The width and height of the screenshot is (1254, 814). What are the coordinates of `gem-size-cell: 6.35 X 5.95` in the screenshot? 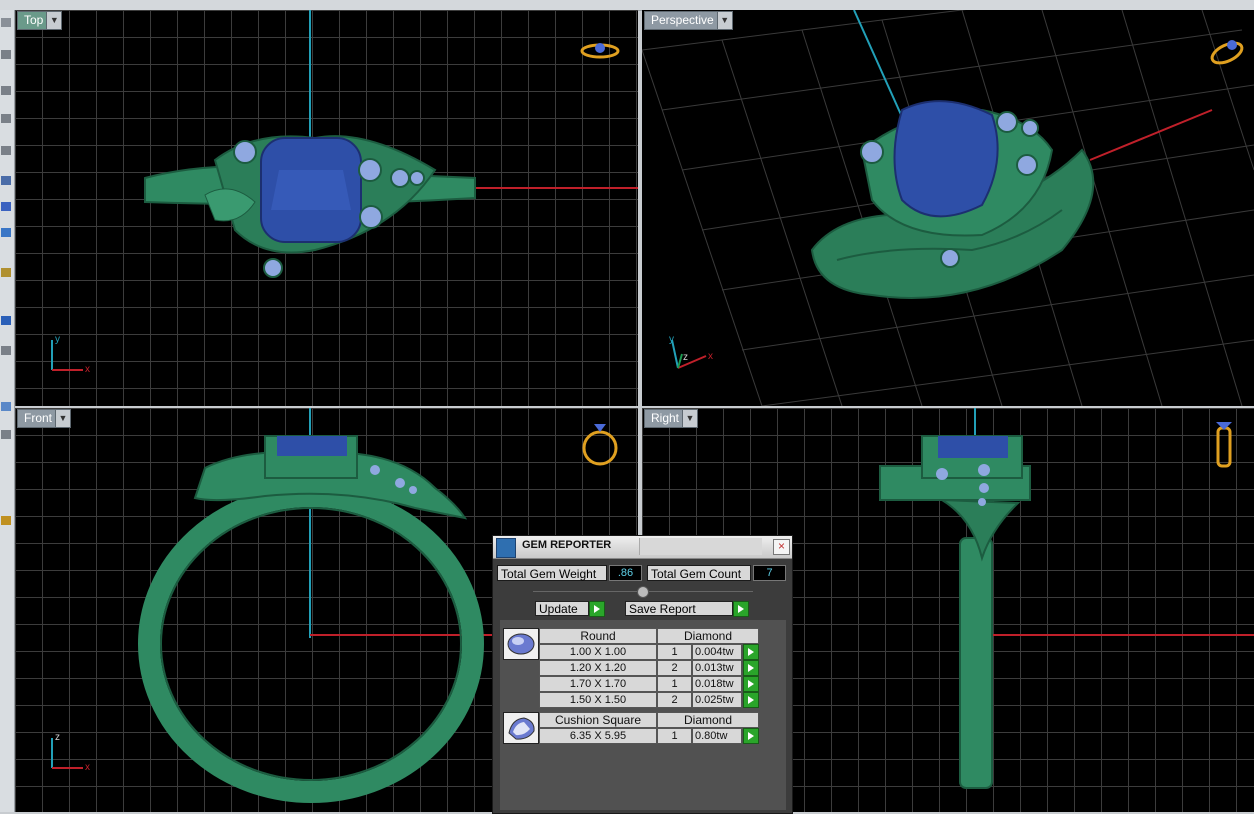 It's located at (598, 736).